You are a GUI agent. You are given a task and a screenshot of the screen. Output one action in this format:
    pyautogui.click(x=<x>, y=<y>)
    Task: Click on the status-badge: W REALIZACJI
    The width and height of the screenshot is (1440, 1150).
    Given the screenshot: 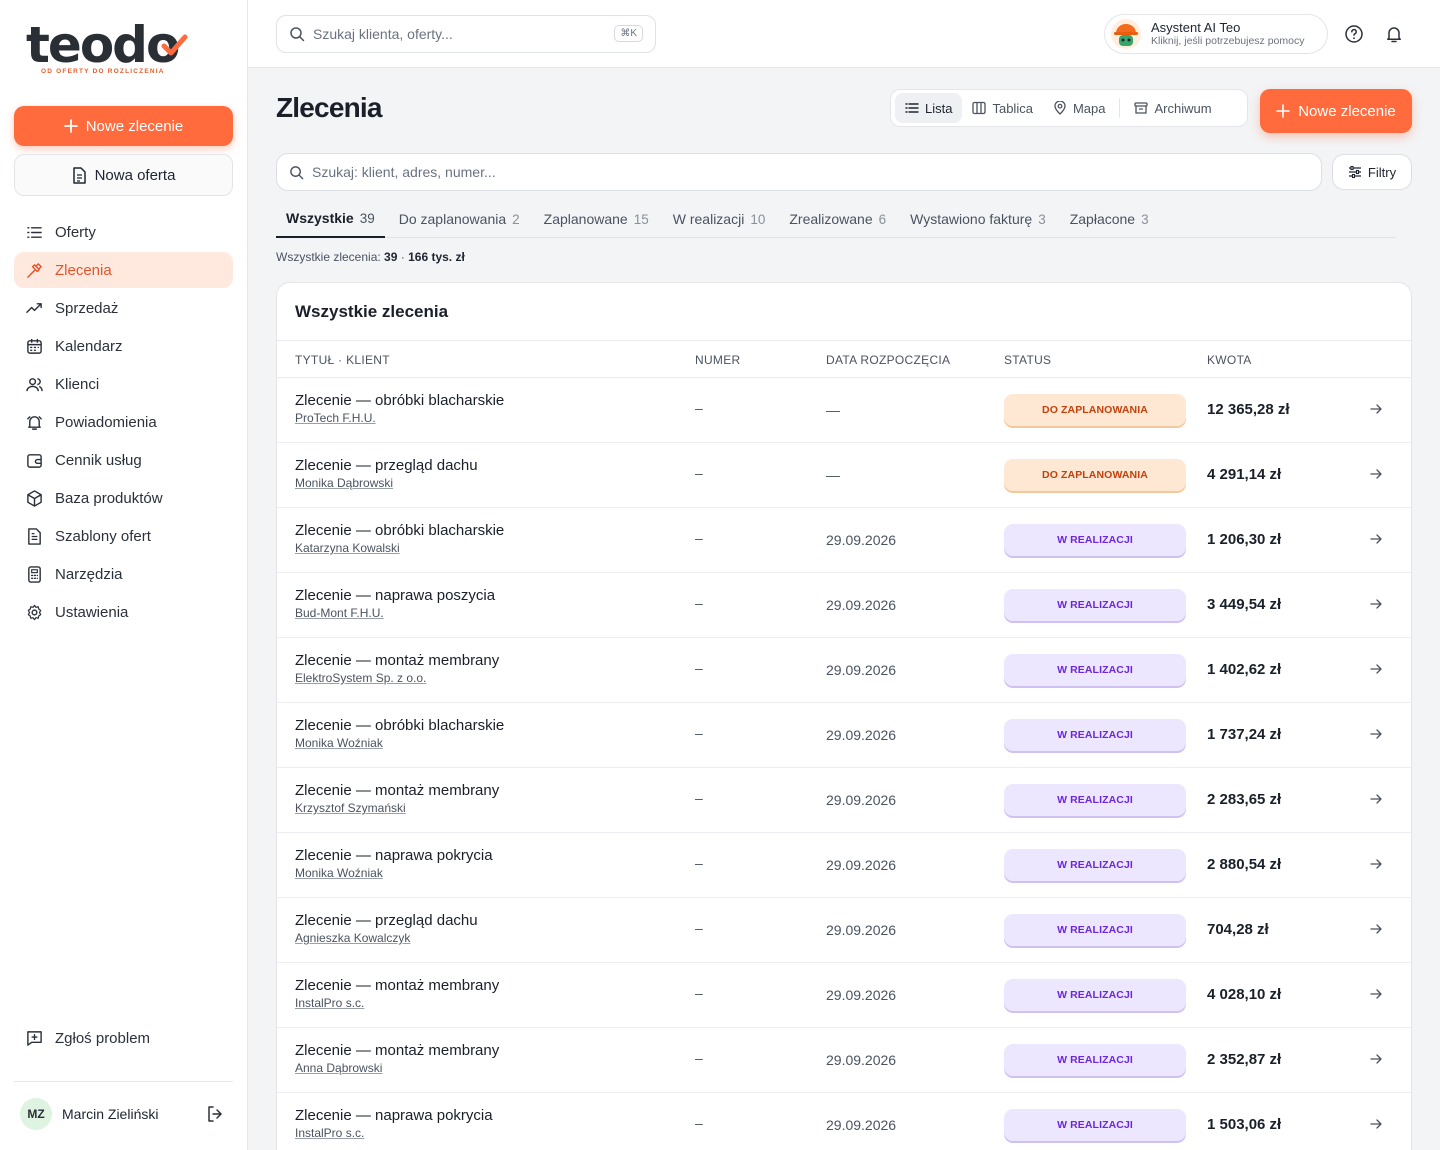 What is the action you would take?
    pyautogui.click(x=1095, y=605)
    